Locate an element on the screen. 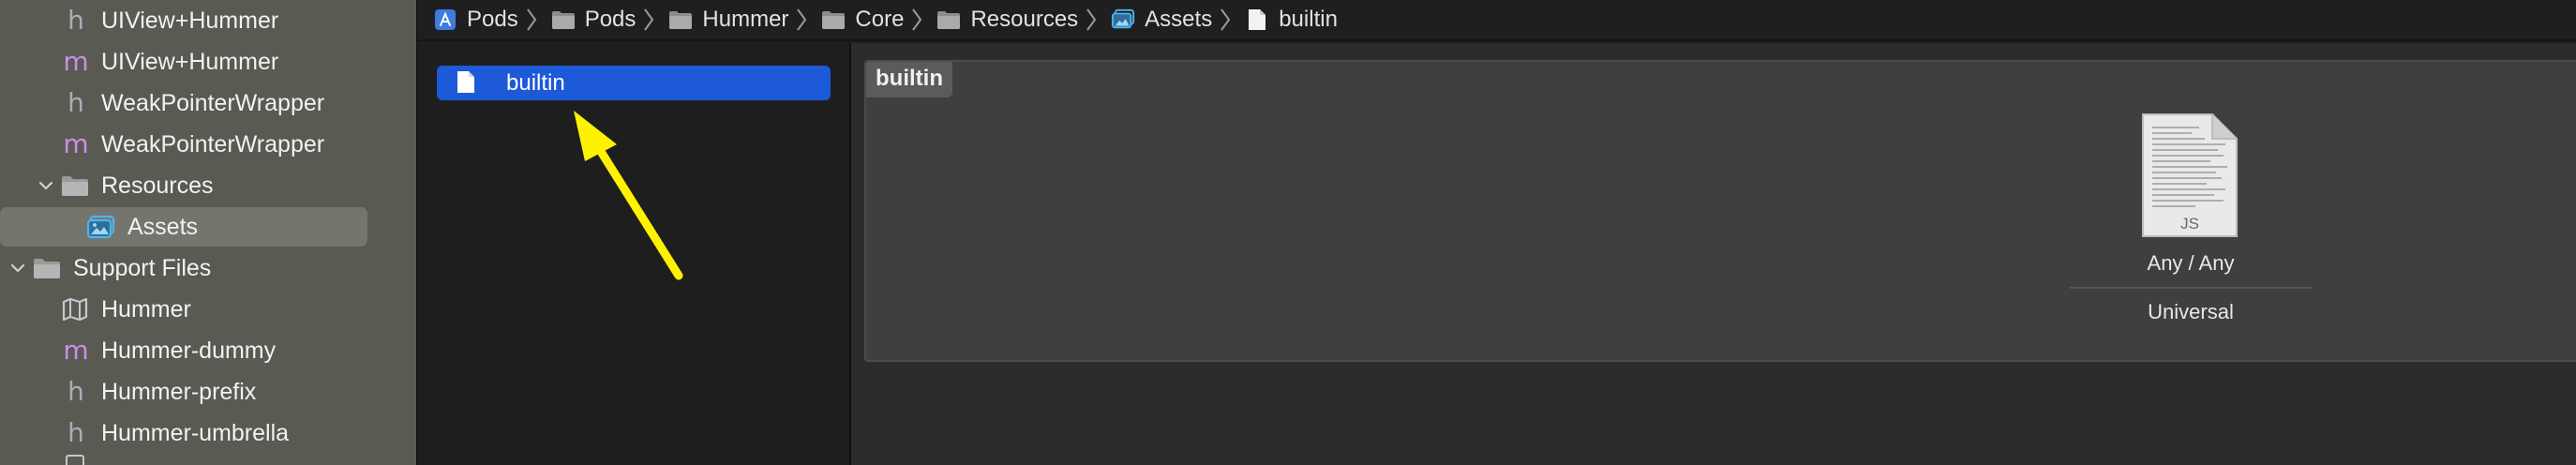 The height and width of the screenshot is (465, 2576). navigator-group-support-files: Support Files is located at coordinates (208, 268).